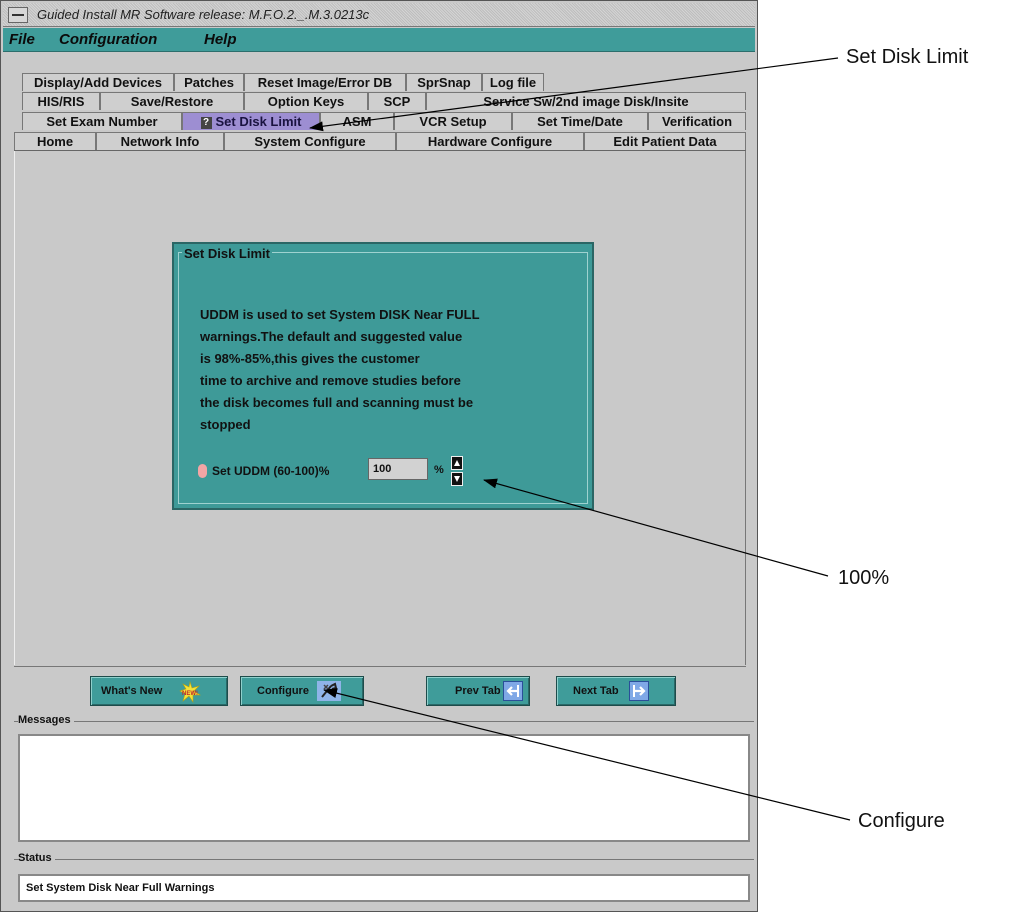 This screenshot has width=1010, height=913. Describe the element at coordinates (656, 527) in the screenshot. I see `callout-line-100-percent` at that location.